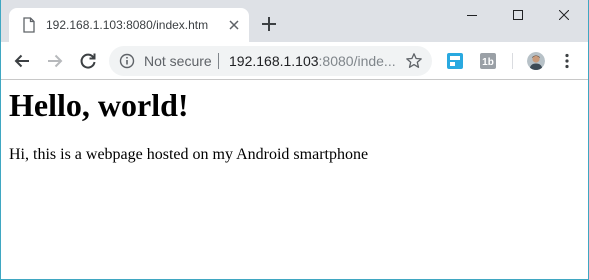 The image size is (589, 280). What do you see at coordinates (567, 61) in the screenshot?
I see `more-vert-icon` at bounding box center [567, 61].